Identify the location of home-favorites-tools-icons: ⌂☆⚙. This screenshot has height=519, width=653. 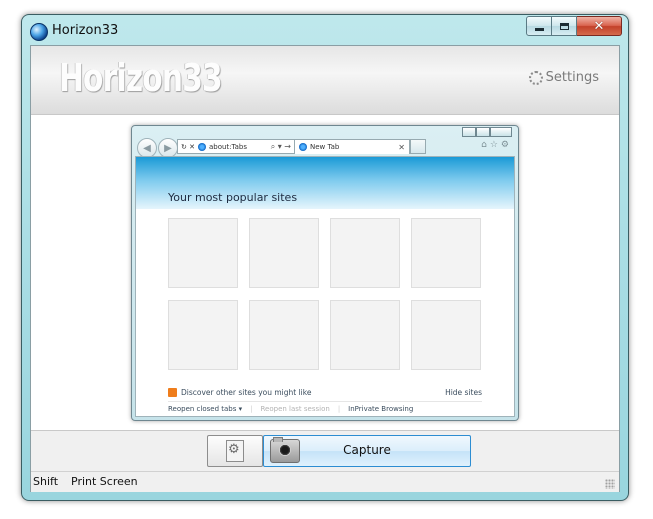
(496, 145).